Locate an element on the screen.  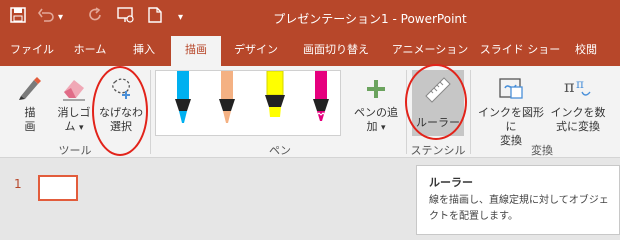
tab-transitions: 画面切り替え is located at coordinates (336, 49).